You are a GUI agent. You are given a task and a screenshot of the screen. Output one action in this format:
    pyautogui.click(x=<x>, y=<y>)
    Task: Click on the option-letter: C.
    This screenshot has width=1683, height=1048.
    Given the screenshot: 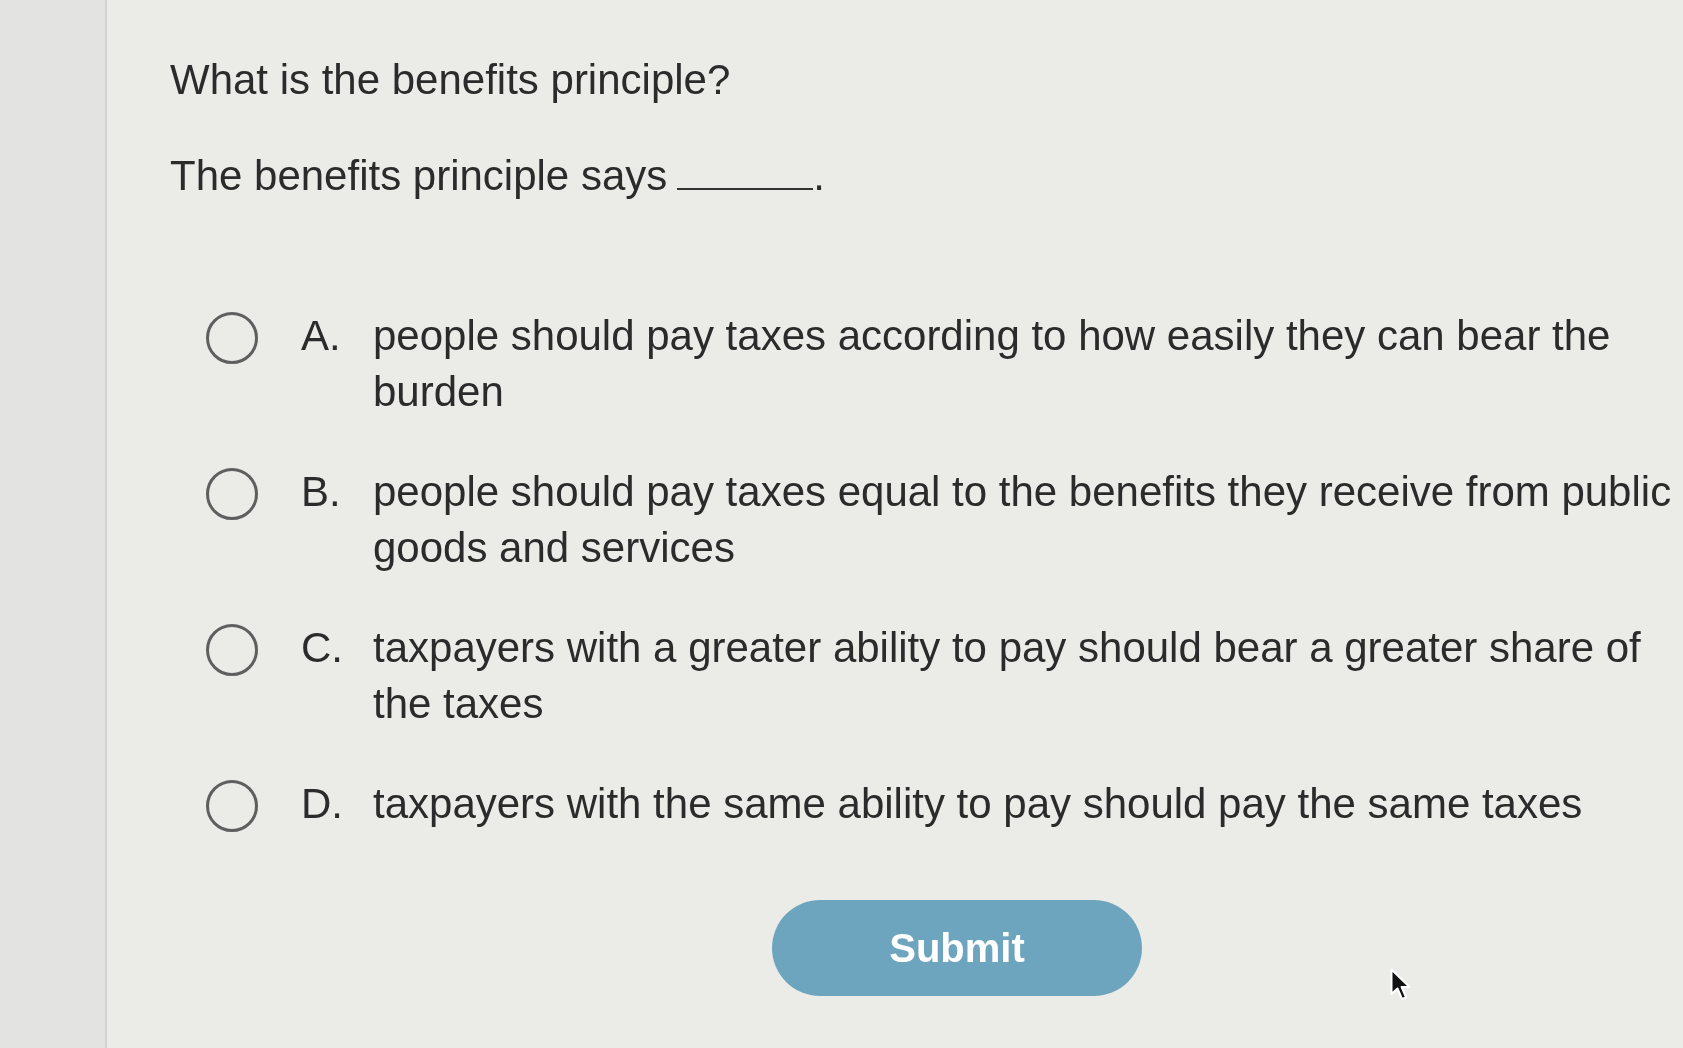 What is the action you would take?
    pyautogui.click(x=322, y=648)
    